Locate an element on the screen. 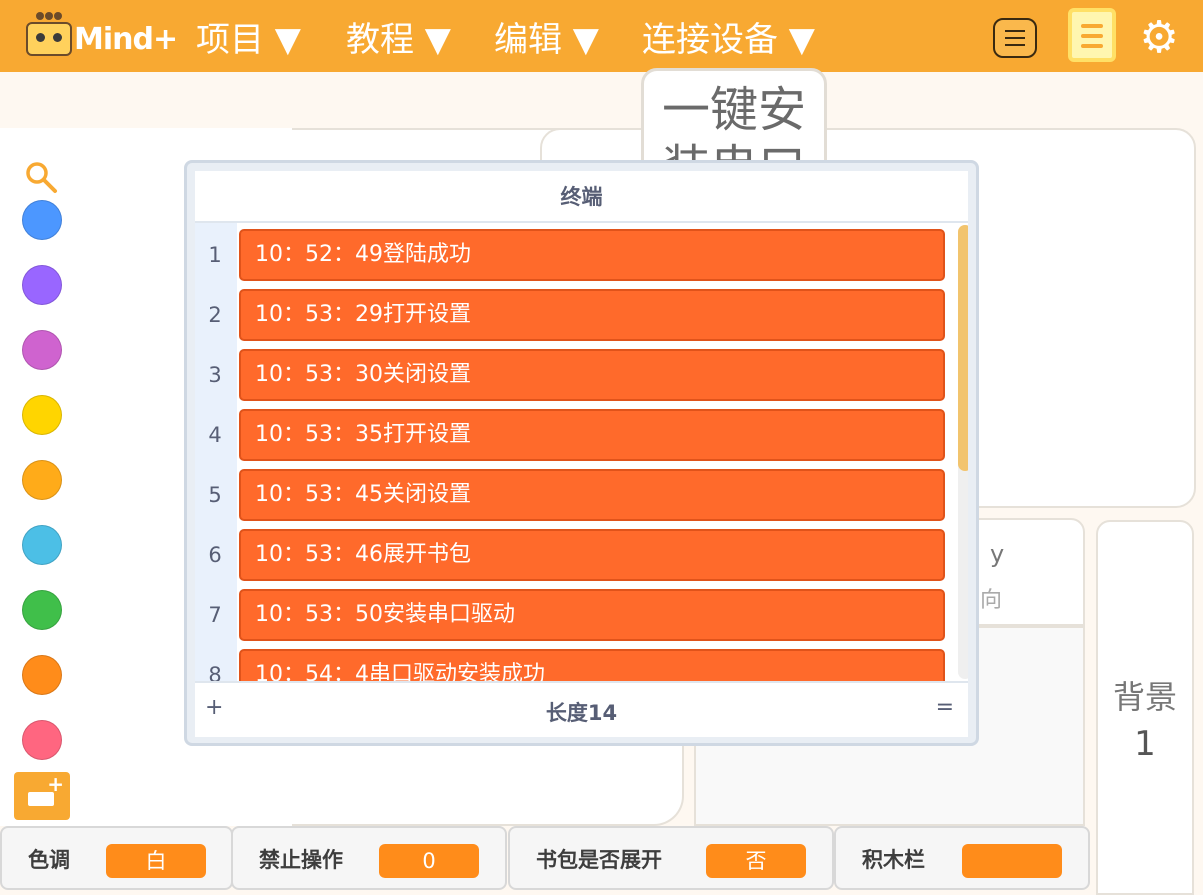 The width and height of the screenshot is (1203, 895). menu-tutorial: 教程 ▼ is located at coordinates (398, 36).